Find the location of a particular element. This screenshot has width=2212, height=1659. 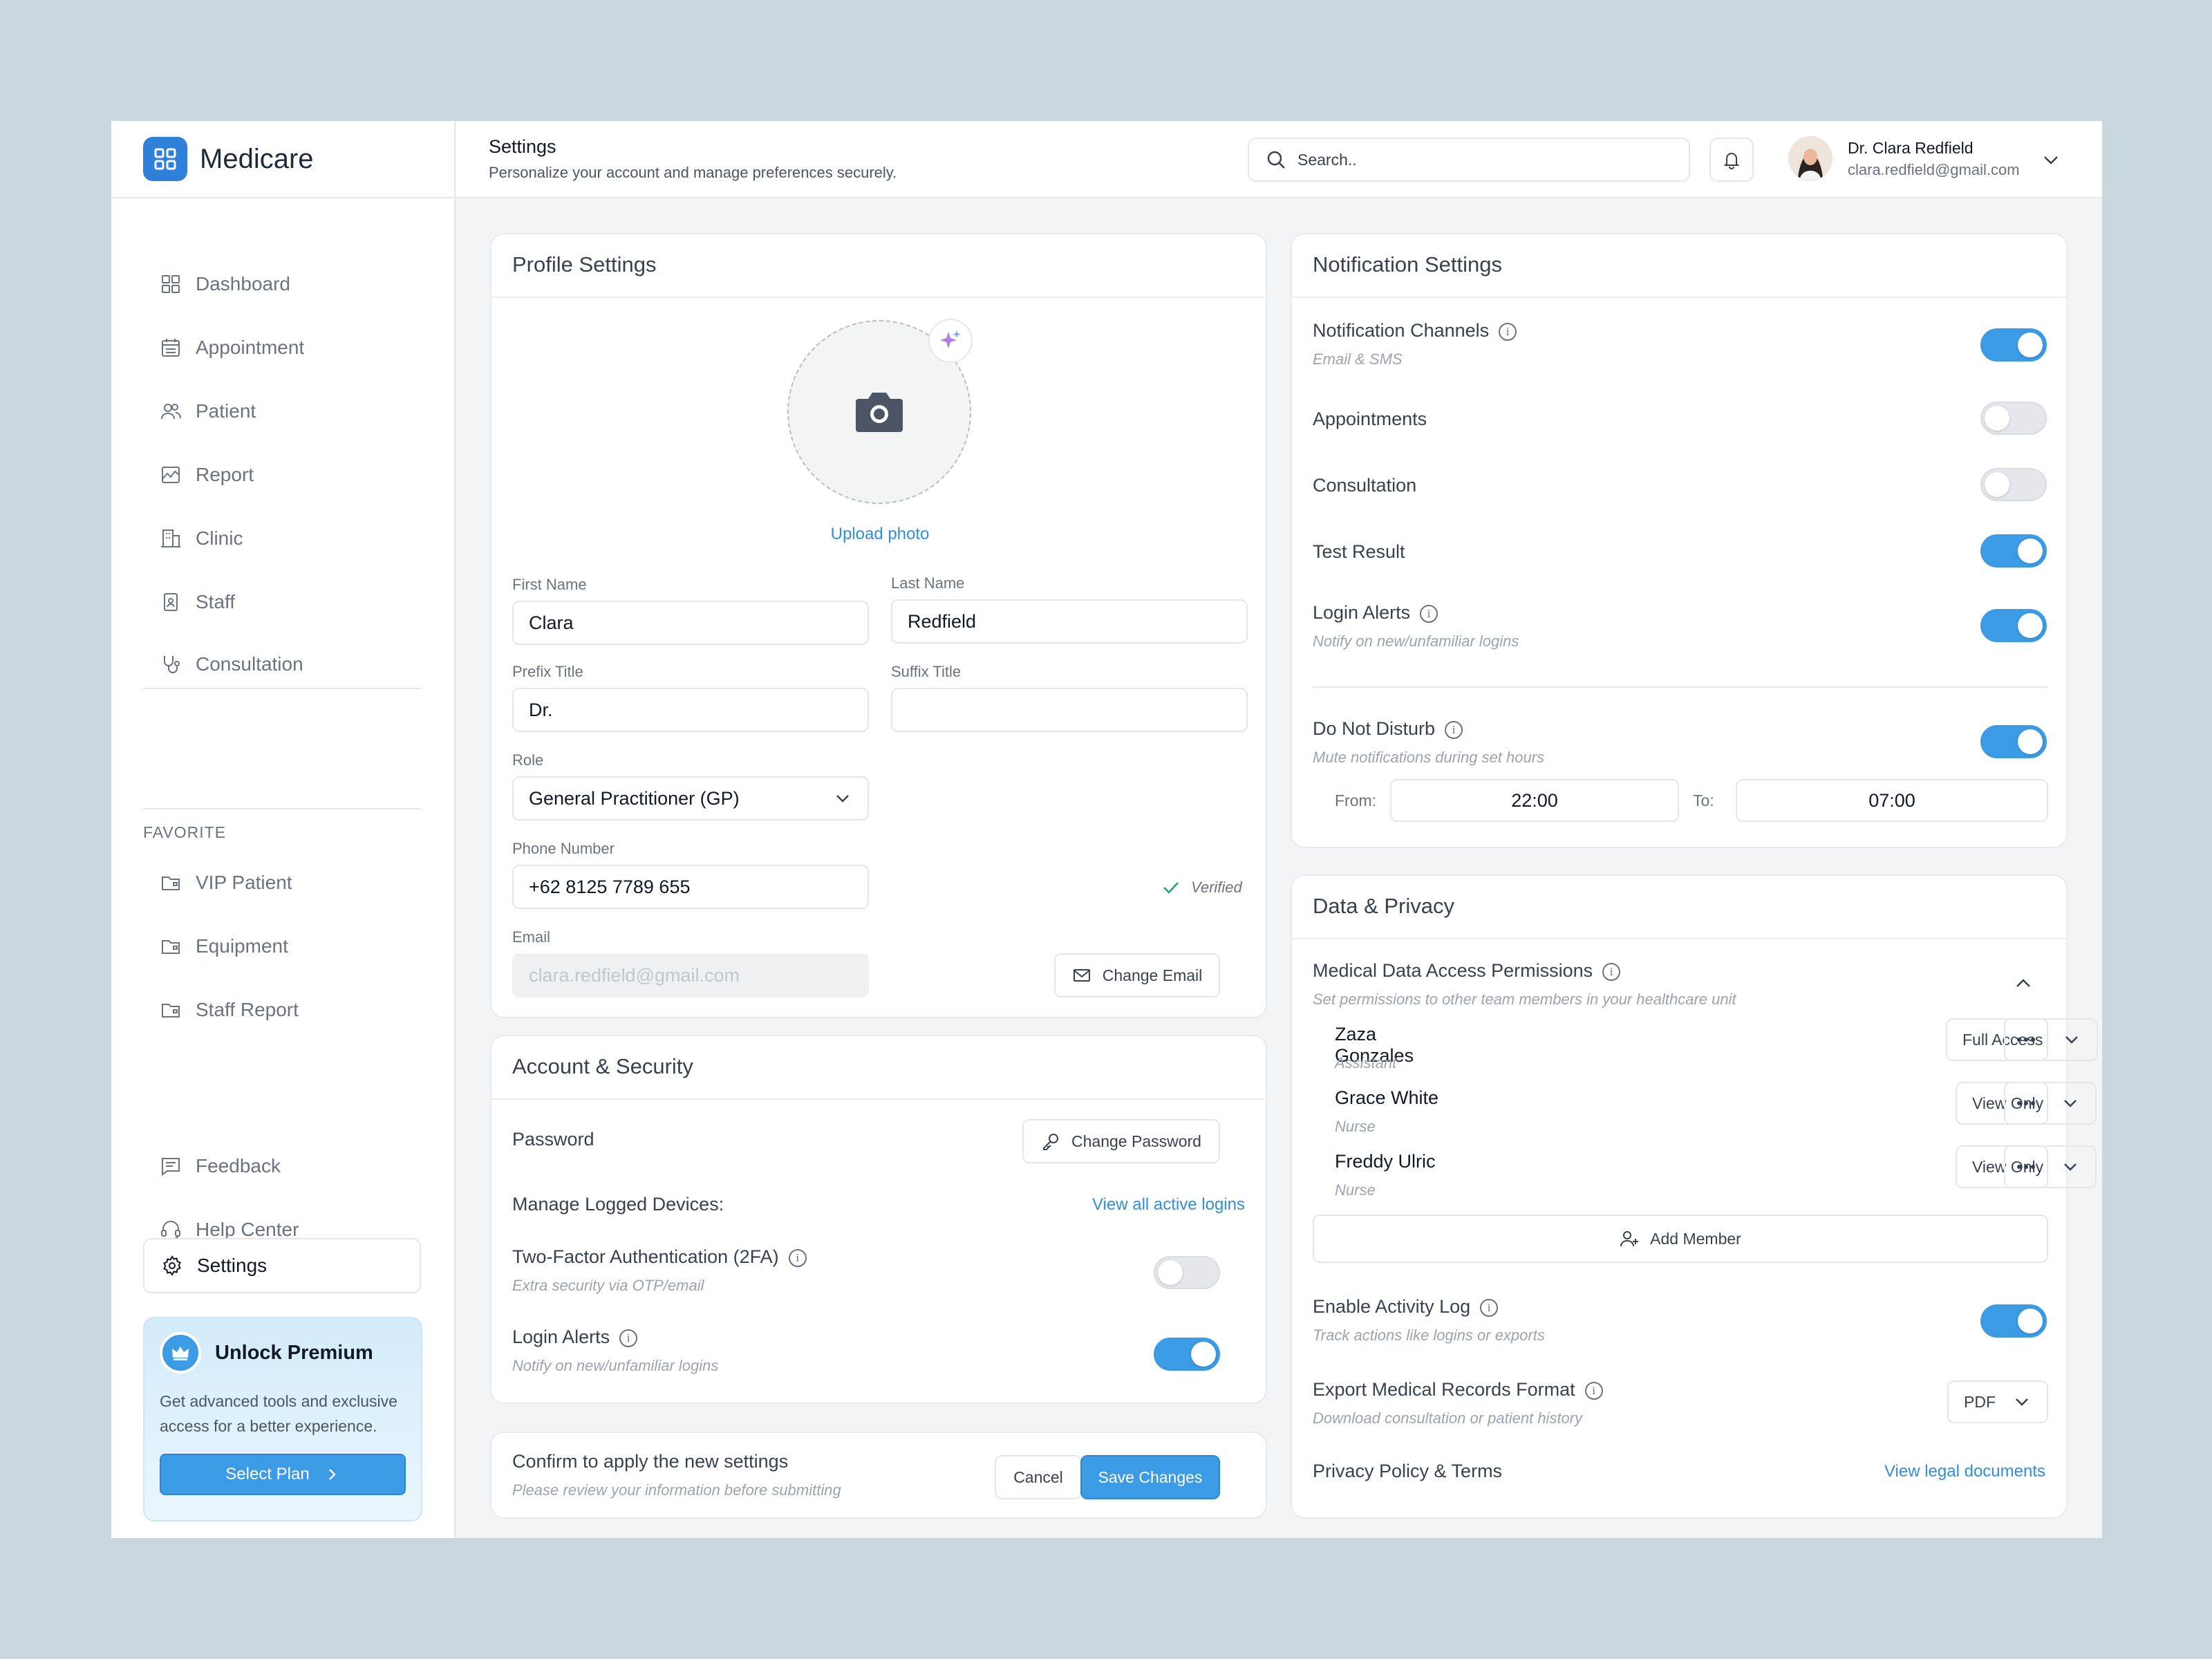

sidebar-item-label: Equipment is located at coordinates (242, 946).